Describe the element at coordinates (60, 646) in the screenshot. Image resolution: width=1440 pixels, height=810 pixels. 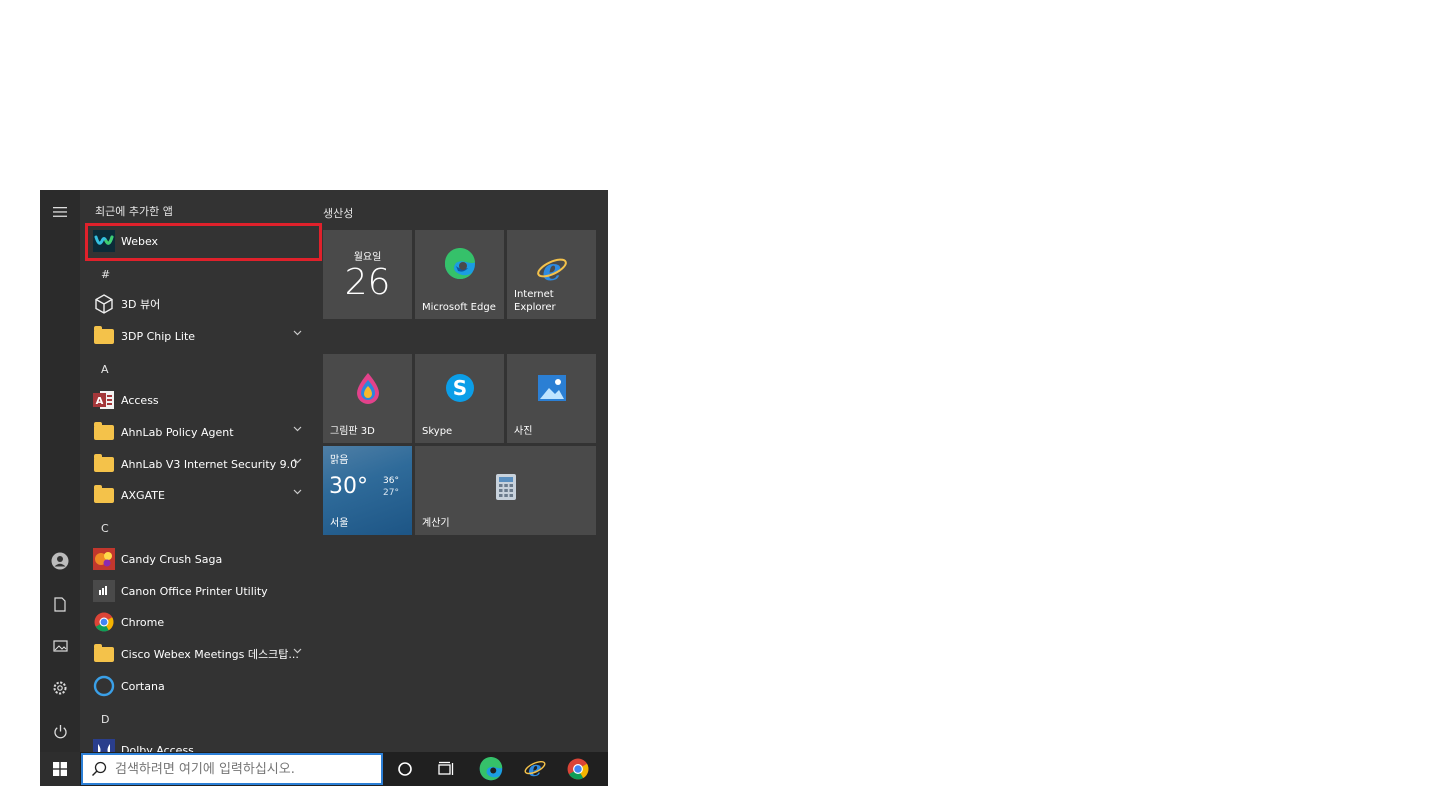
I see `pictures-icon` at that location.